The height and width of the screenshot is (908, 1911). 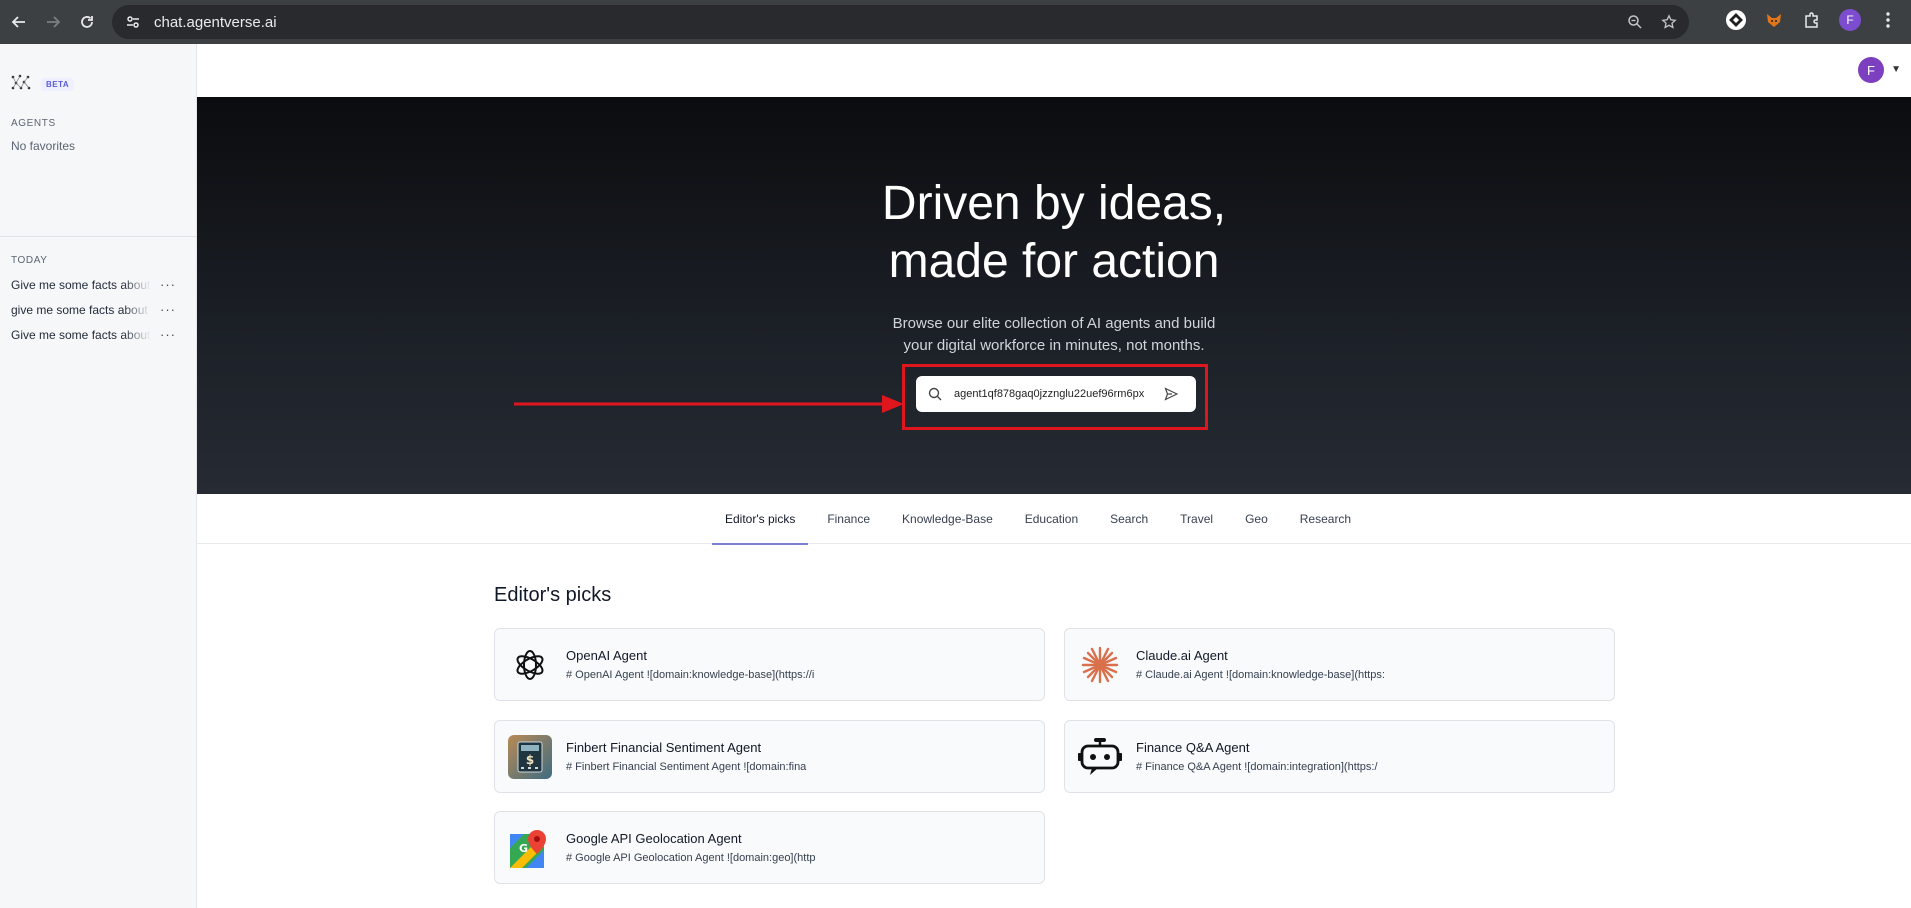 I want to click on finance-calculator-icon: $, so click(x=530, y=756).